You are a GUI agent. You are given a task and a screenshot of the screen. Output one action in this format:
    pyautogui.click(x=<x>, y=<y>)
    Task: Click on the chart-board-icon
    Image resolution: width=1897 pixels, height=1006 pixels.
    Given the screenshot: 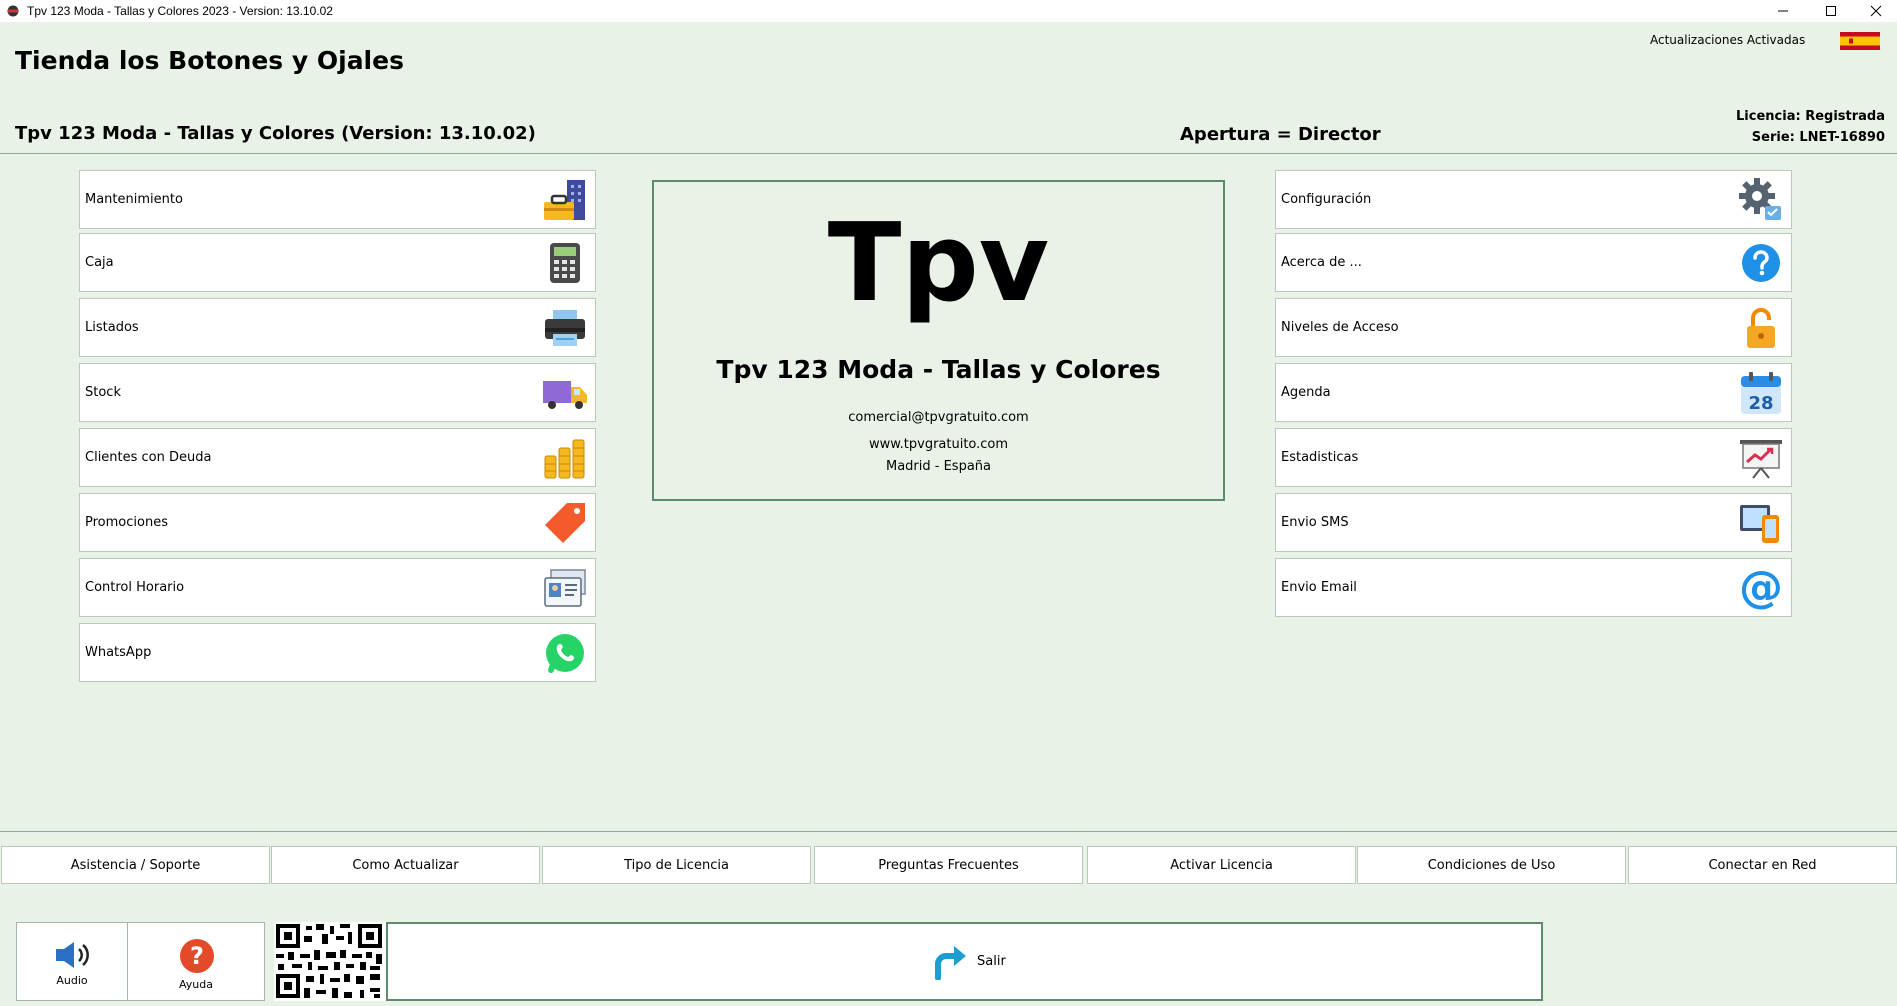 What is the action you would take?
    pyautogui.click(x=1761, y=458)
    